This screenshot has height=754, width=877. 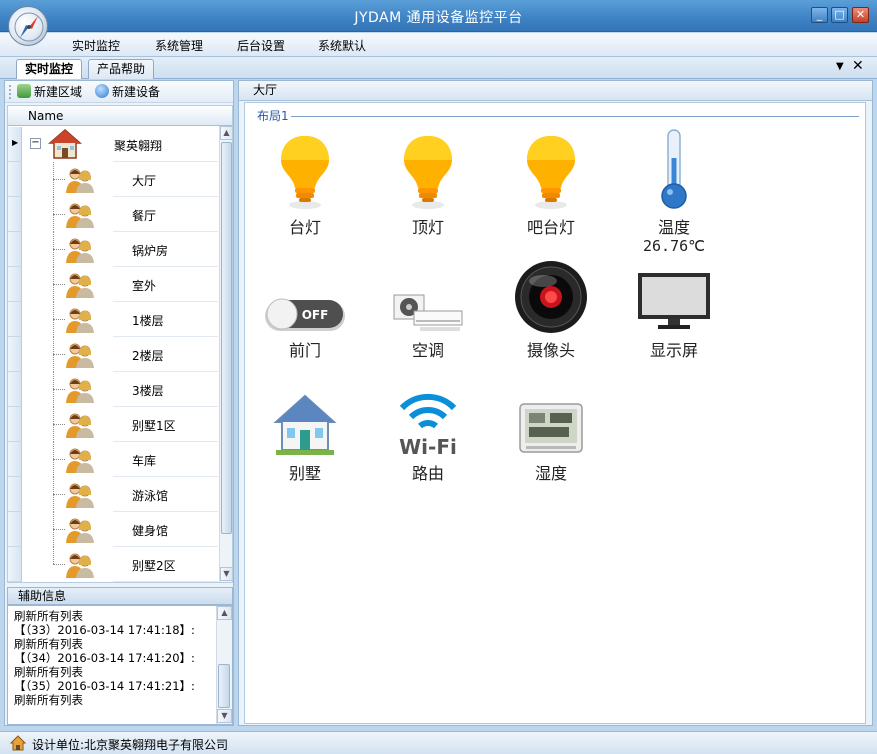 I want to click on tree-row: 1楼层, so click(x=113, y=319).